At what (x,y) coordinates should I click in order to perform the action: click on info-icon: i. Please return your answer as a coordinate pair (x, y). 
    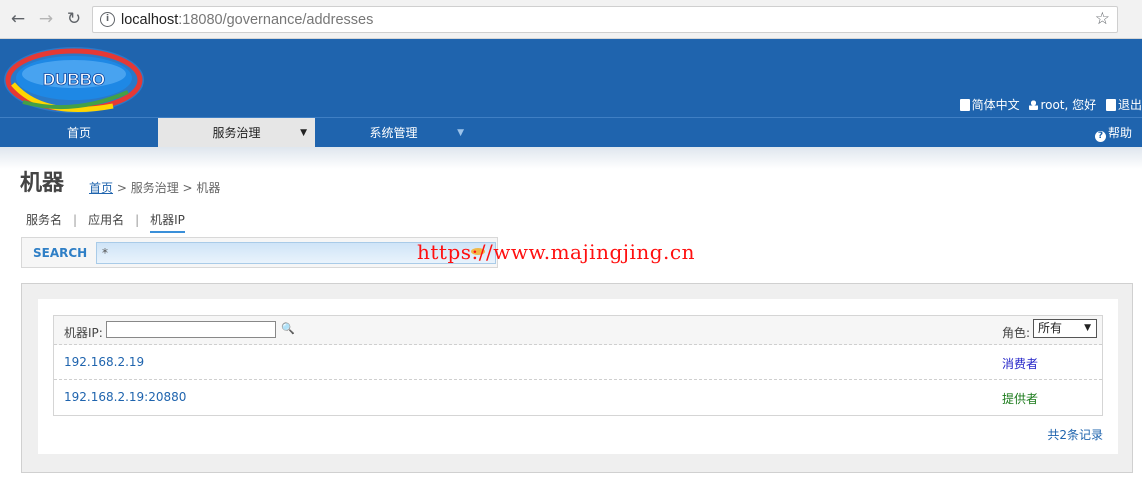
    Looking at the image, I should click on (107, 19).